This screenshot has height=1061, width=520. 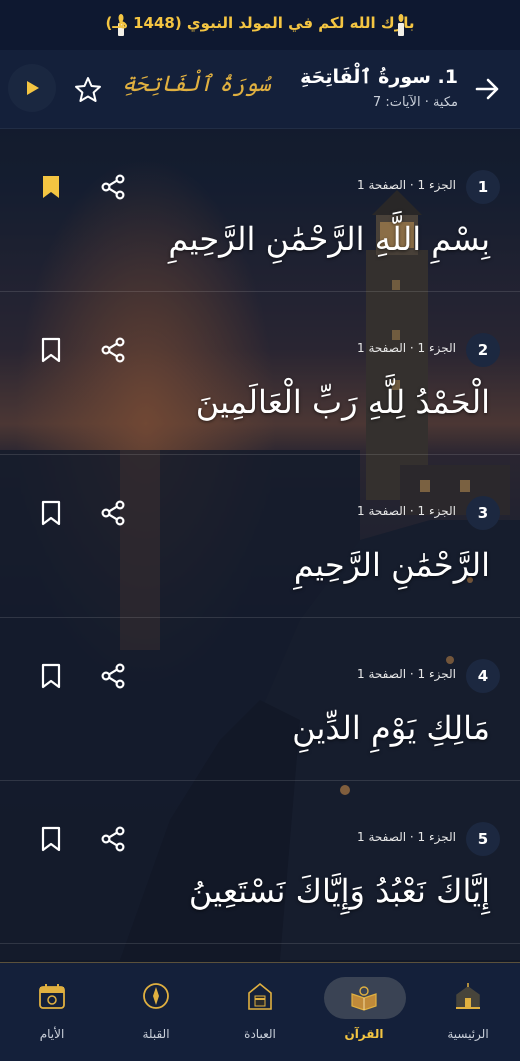 I want to click on verse-number-badge: 3, so click(x=483, y=513).